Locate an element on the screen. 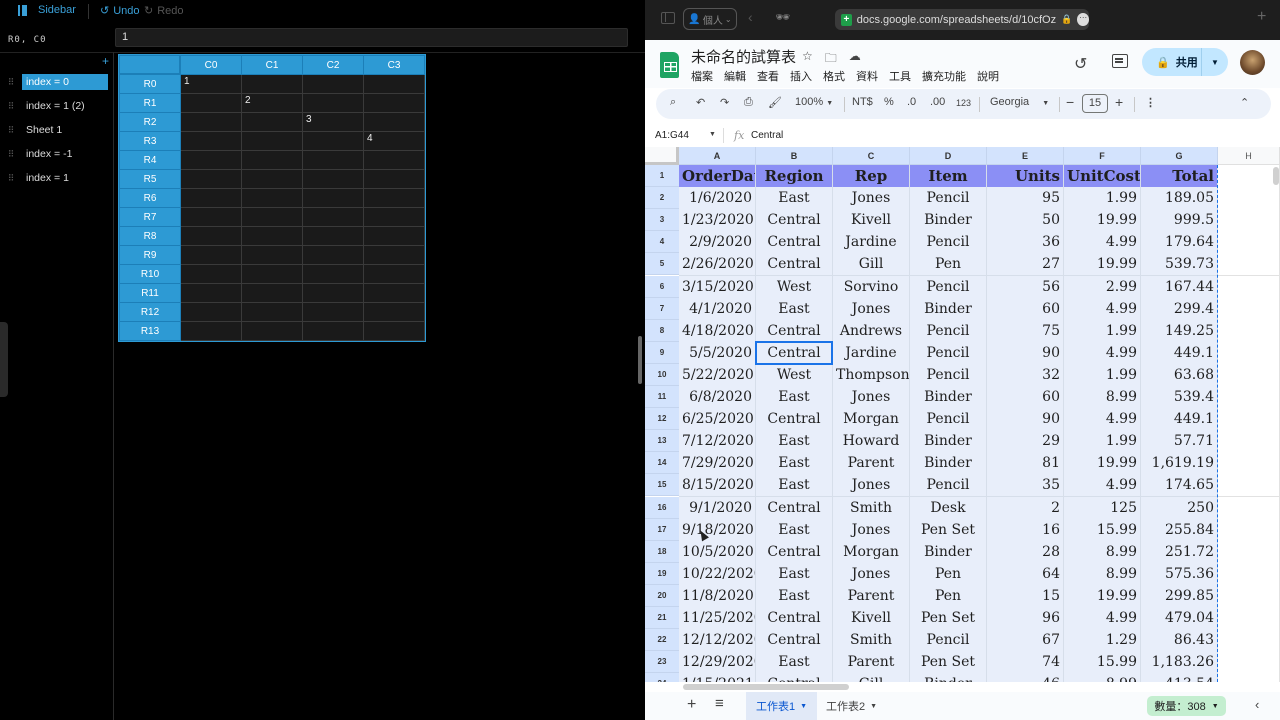 This screenshot has width=1280, height=720. table-cell: 9/18/2020 is located at coordinates (717, 530).